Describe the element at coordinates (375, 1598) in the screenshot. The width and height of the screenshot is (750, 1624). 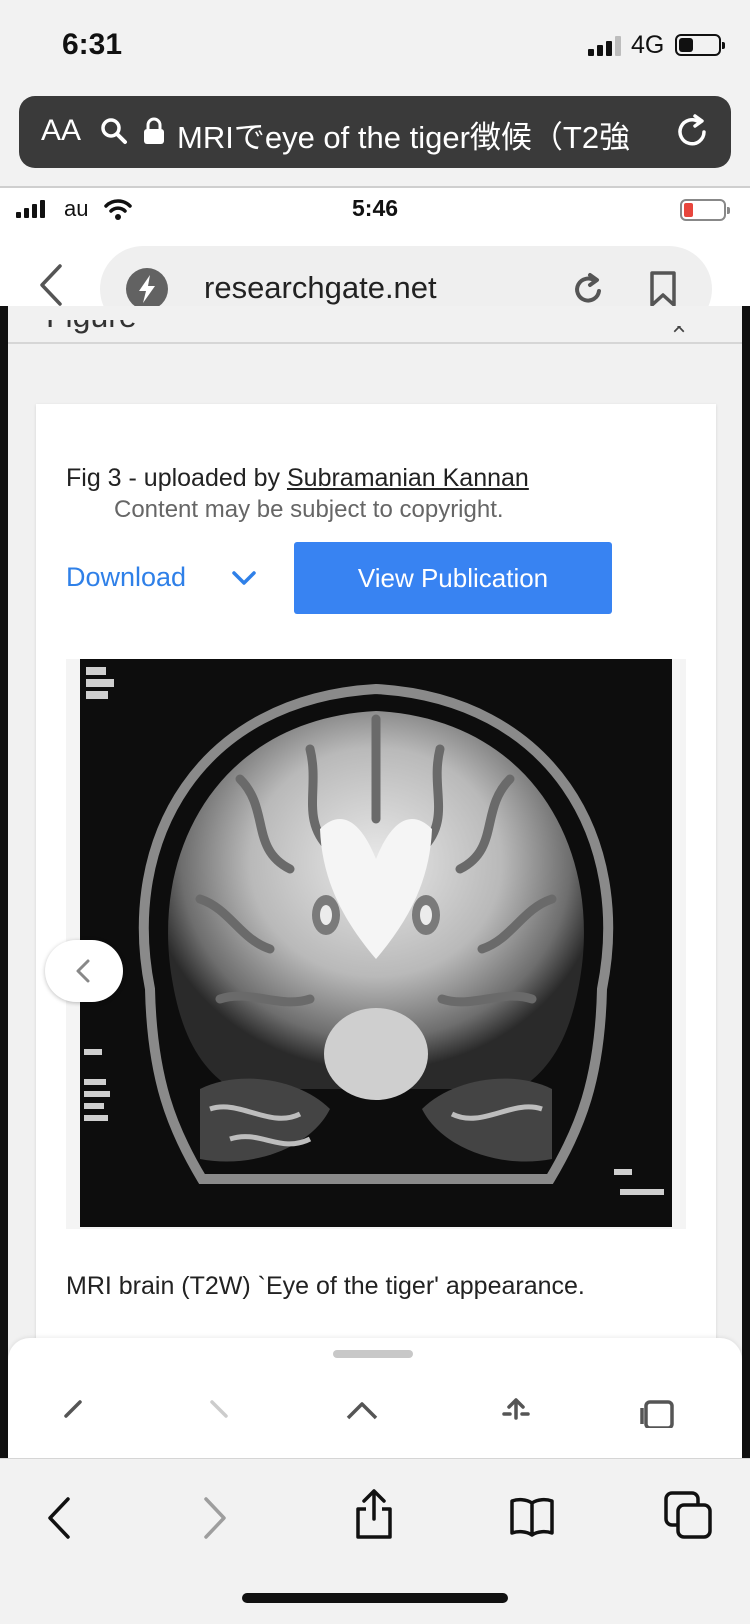
I see `home-indicator` at that location.